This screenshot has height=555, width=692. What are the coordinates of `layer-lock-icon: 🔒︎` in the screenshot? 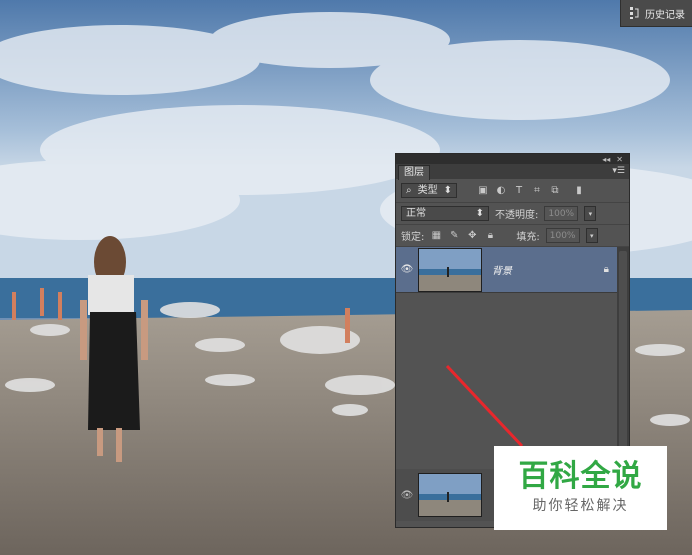 It's located at (606, 269).